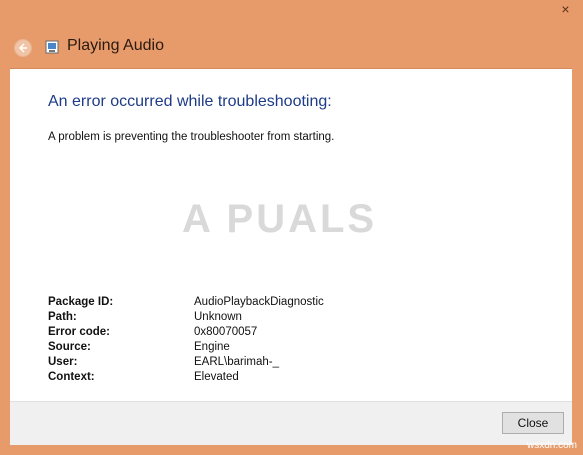 The width and height of the screenshot is (583, 455). I want to click on detail-value: Engine, so click(212, 347).